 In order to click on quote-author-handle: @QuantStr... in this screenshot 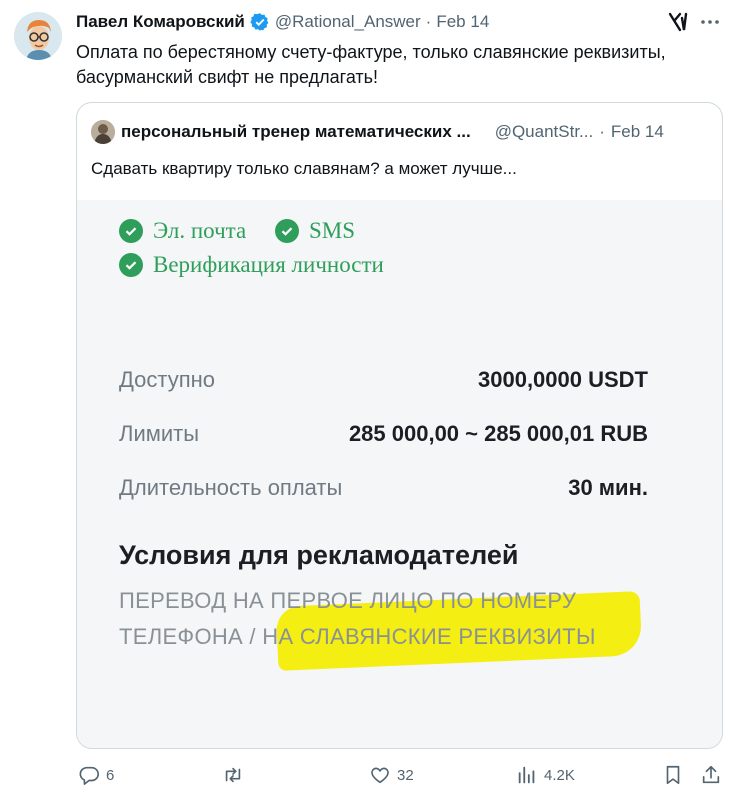, I will do `click(544, 132)`.